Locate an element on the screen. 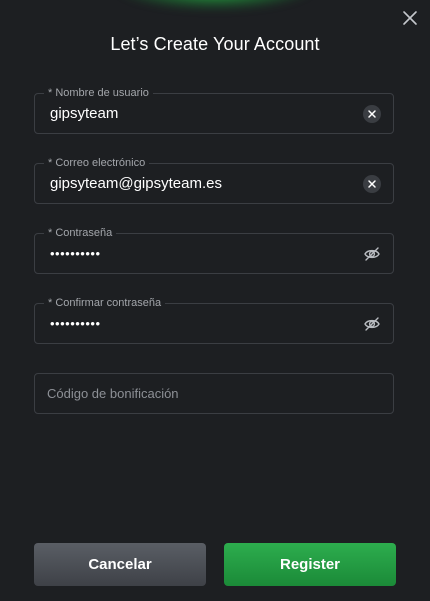  header-glow is located at coordinates (215, 5).